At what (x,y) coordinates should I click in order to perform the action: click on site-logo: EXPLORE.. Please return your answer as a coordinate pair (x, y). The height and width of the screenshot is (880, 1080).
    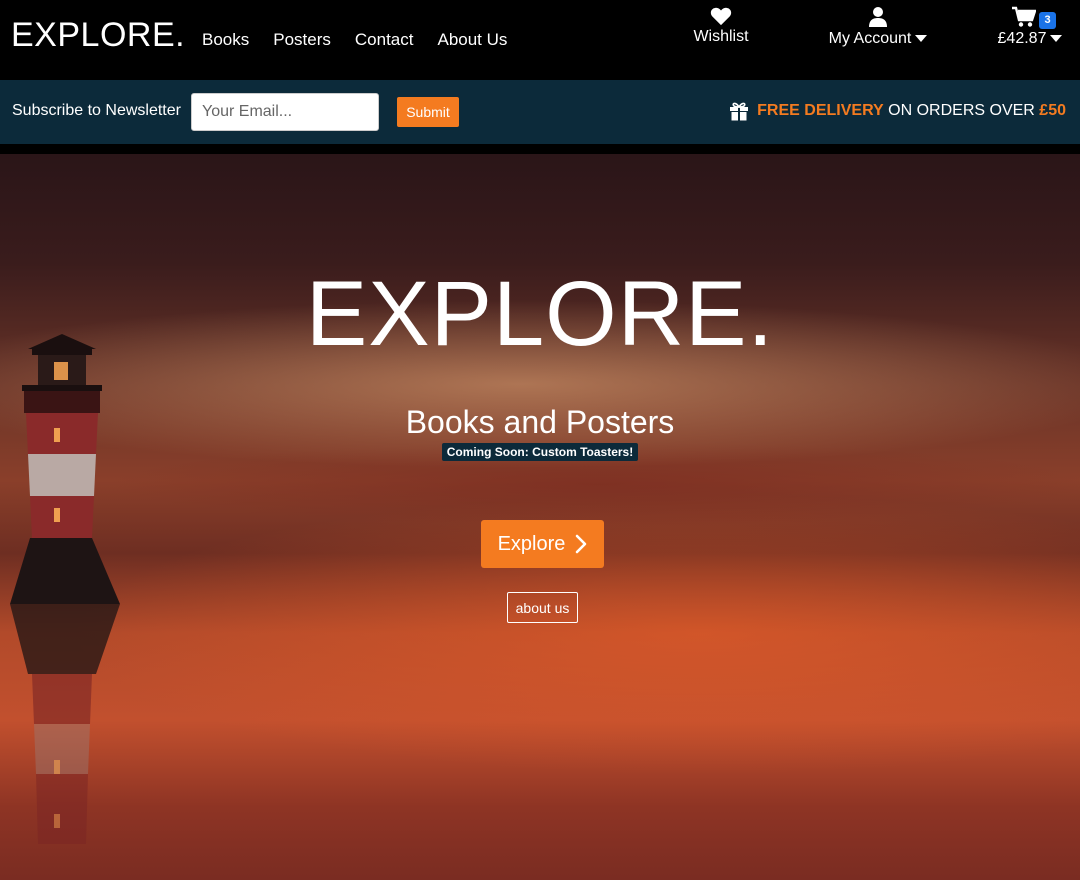
    Looking at the image, I should click on (98, 35).